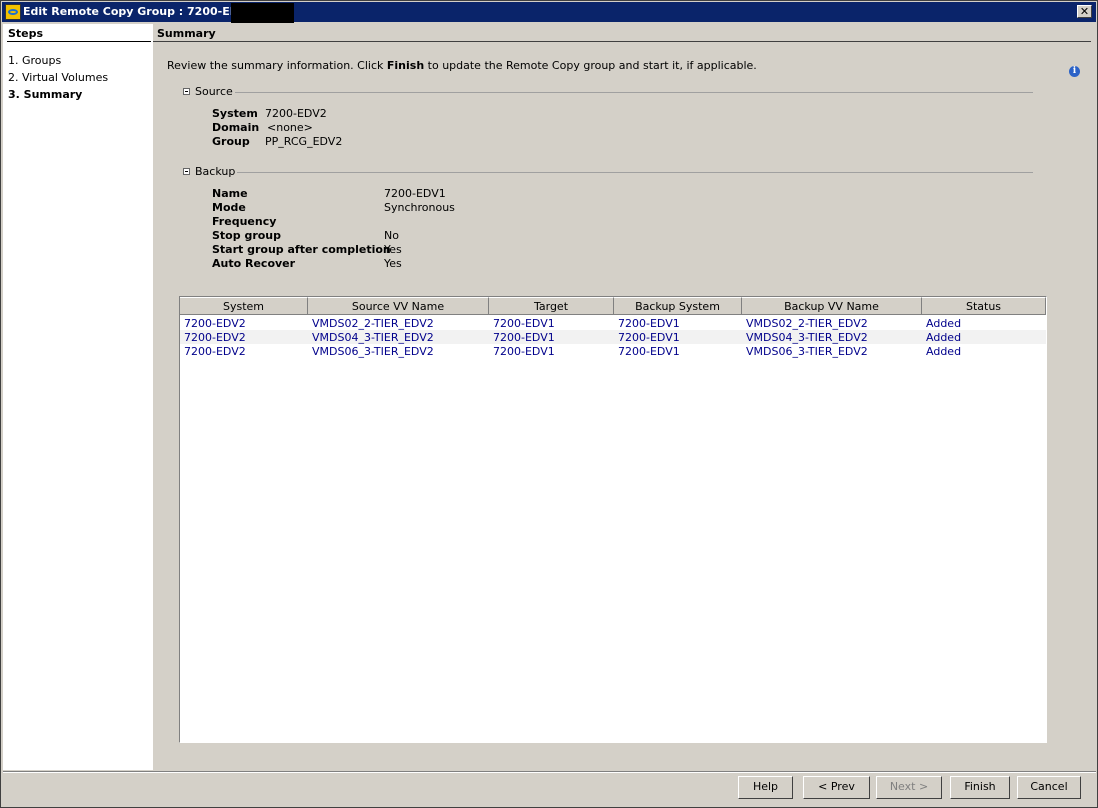 The width and height of the screenshot is (1098, 808). Describe the element at coordinates (549, 772) in the screenshot. I see `footer-divider-highlight` at that location.